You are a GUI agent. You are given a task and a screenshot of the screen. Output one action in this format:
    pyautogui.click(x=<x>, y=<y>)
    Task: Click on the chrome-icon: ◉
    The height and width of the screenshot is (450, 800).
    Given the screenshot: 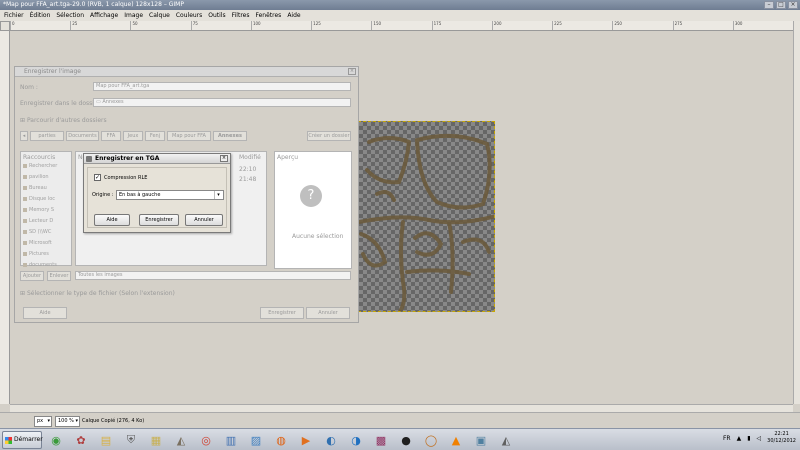 What is the action you would take?
    pyautogui.click(x=56, y=440)
    